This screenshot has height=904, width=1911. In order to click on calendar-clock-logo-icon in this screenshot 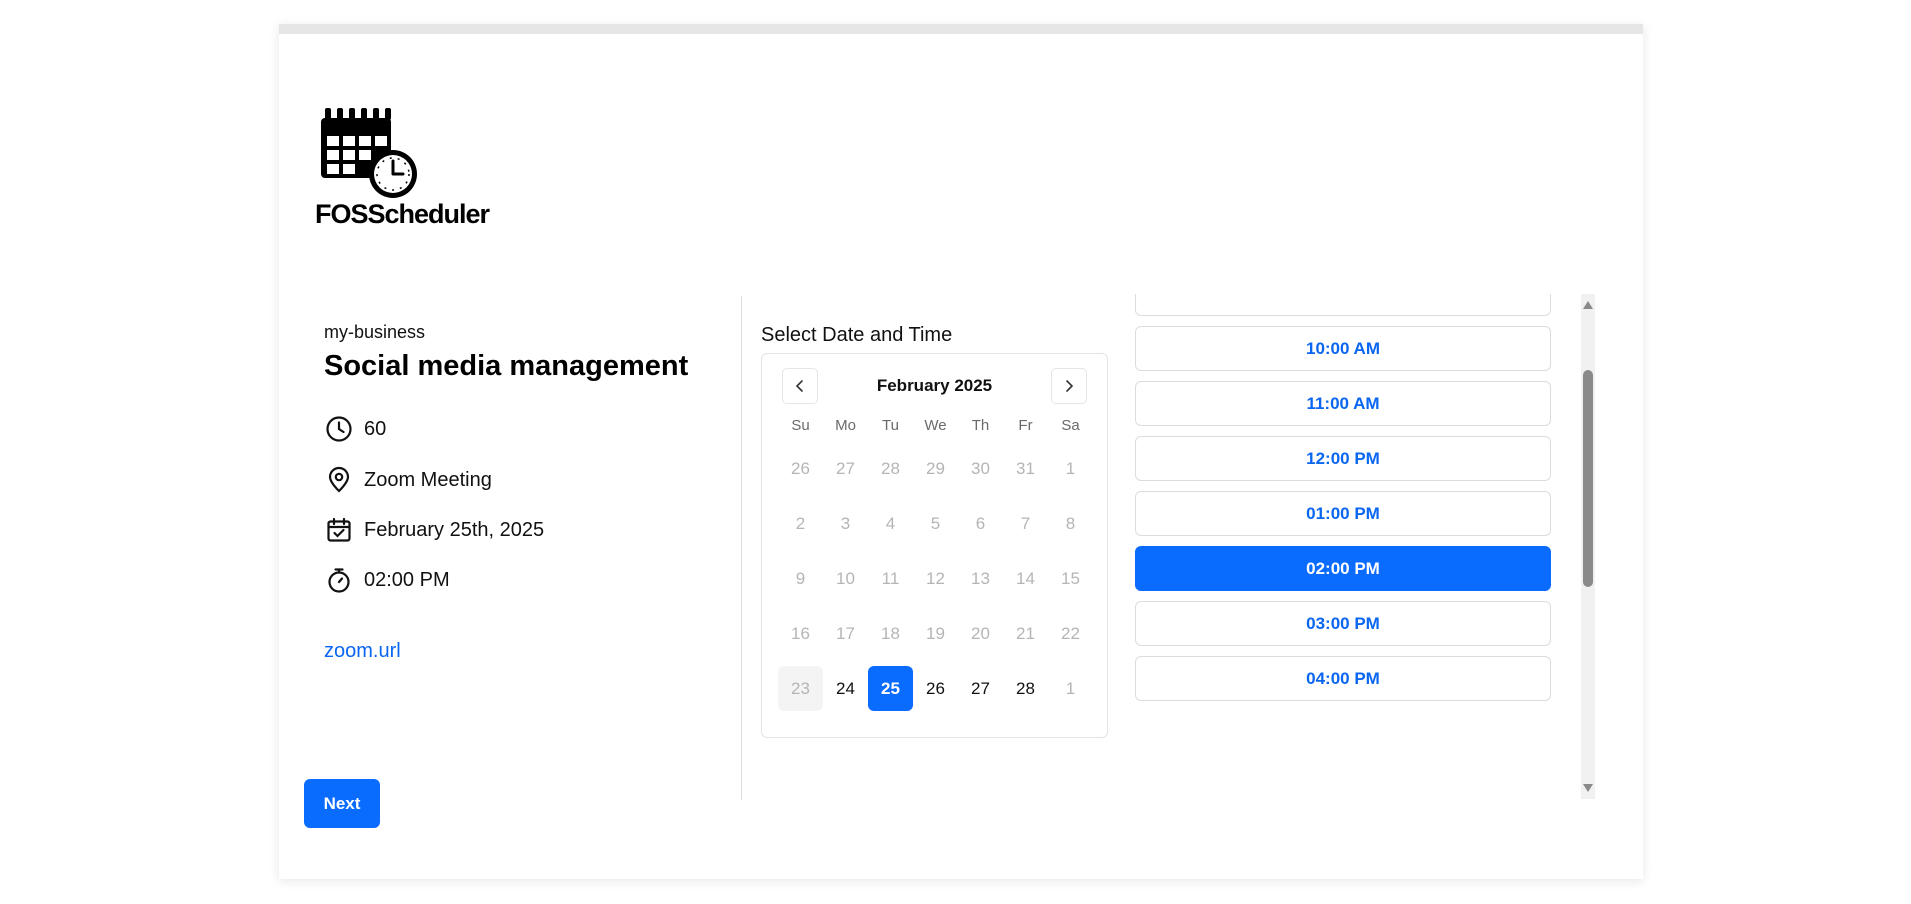, I will do `click(369, 153)`.